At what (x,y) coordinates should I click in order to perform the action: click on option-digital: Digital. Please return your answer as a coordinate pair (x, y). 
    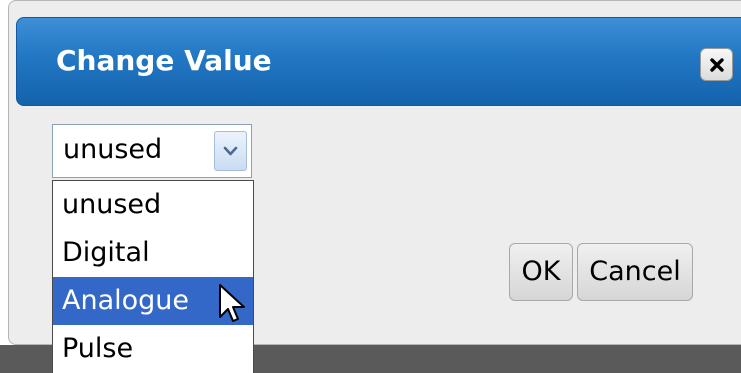
    Looking at the image, I should click on (153, 253).